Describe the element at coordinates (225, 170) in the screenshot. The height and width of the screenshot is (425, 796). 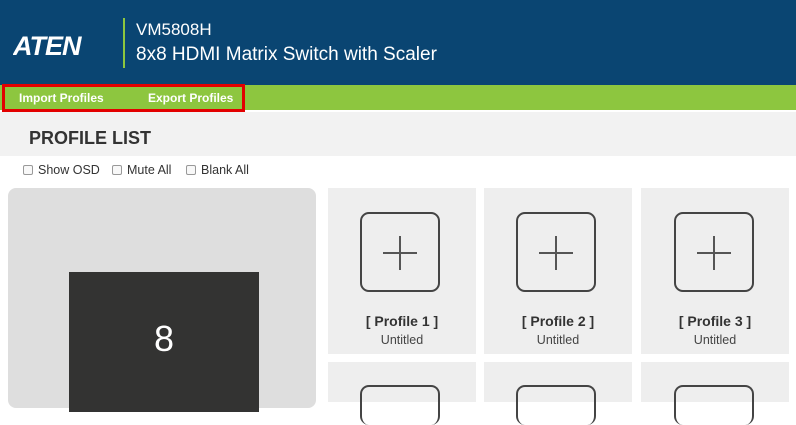
I see `blank-all-label: Blank All` at that location.